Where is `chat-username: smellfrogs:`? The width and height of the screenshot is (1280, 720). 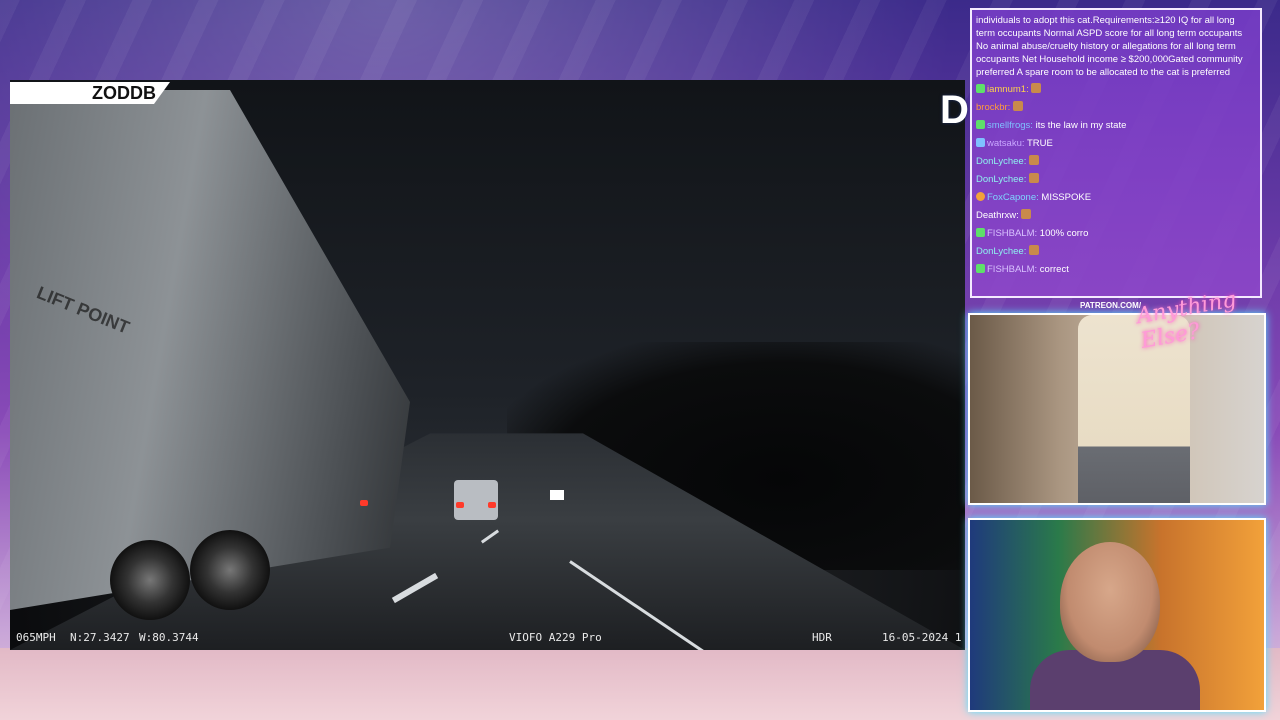
chat-username: smellfrogs: is located at coordinates (1010, 125).